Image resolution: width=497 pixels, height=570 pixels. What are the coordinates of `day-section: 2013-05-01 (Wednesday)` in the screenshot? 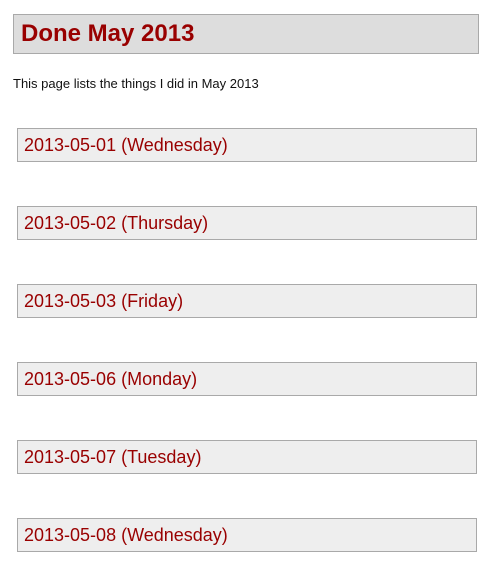 It's located at (247, 145).